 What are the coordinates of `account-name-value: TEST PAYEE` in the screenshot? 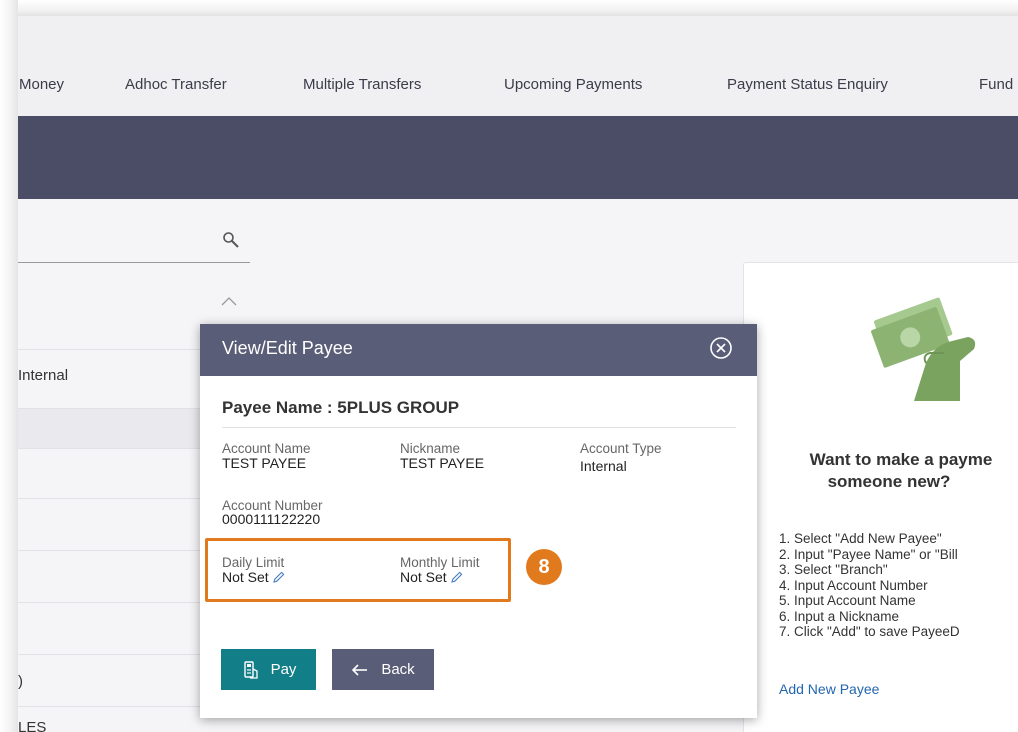 It's located at (264, 463).